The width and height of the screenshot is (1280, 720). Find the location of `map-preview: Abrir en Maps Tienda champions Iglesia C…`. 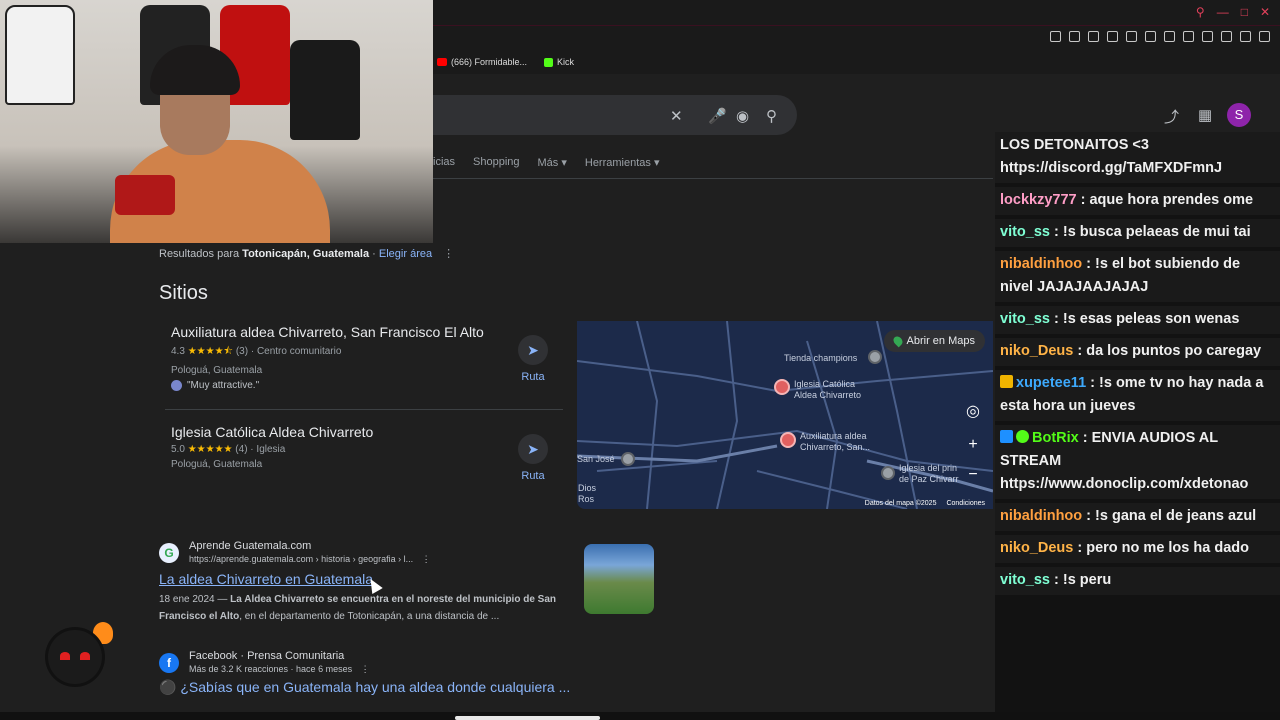

map-preview: Abrir en Maps Tienda champions Iglesia C… is located at coordinates (785, 415).